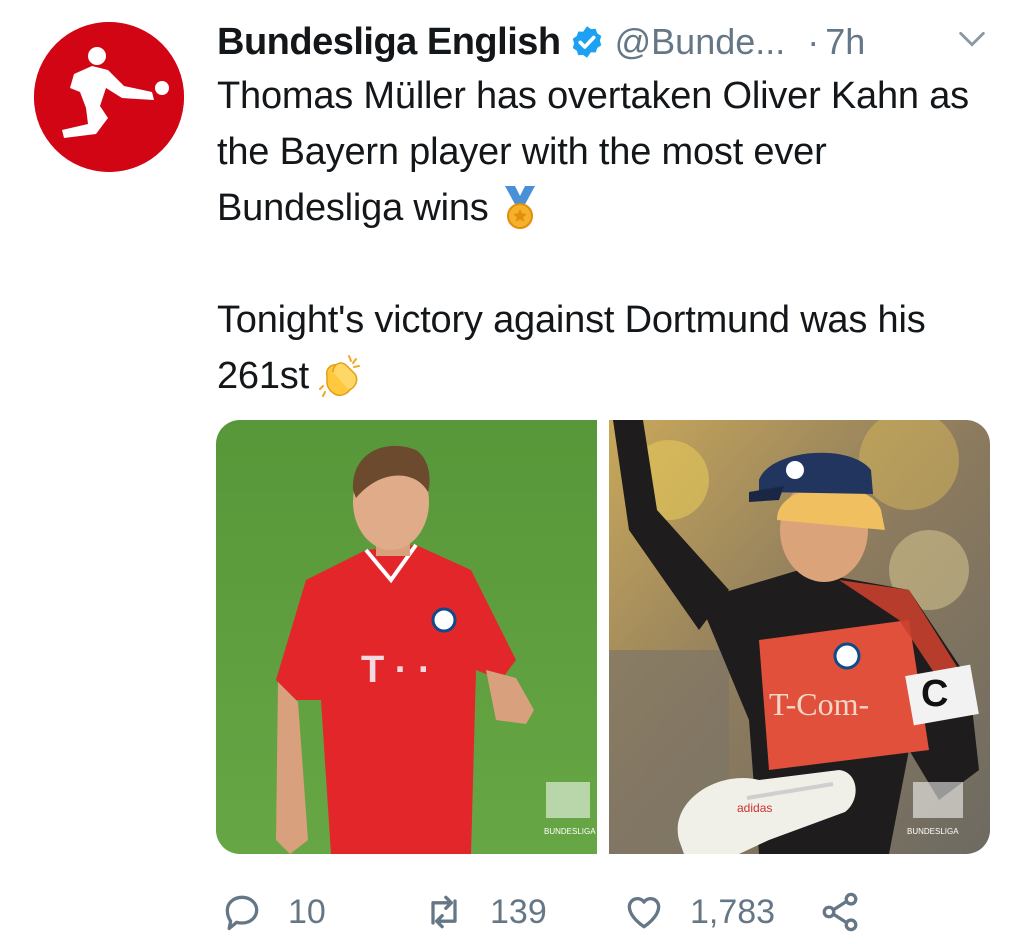 Image resolution: width=1024 pixels, height=944 pixels. I want to click on tweet-timestamp: 7h, so click(845, 42).